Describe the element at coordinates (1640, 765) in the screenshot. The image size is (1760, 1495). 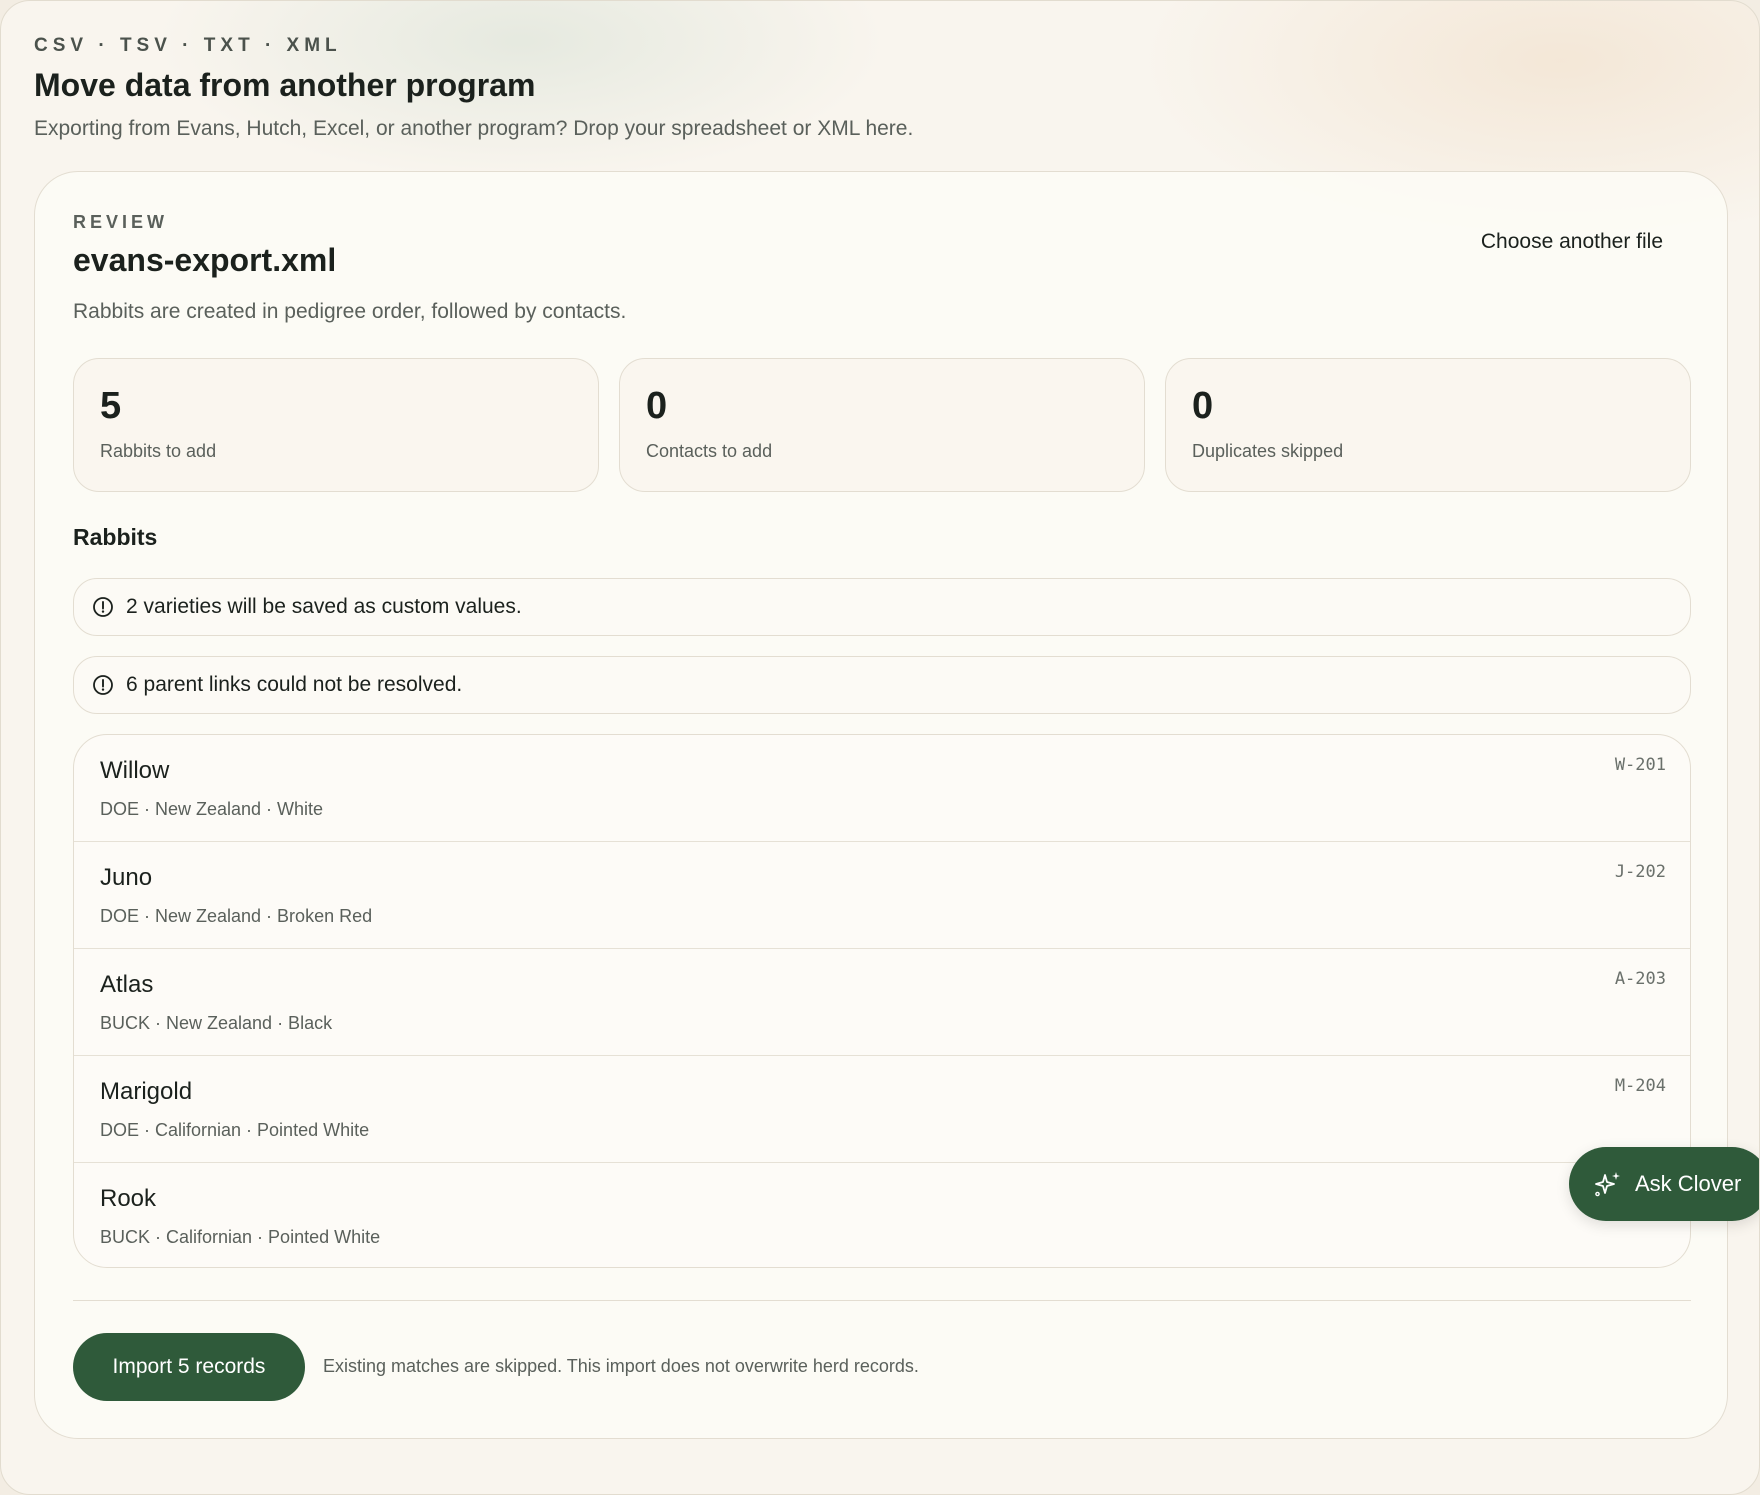
I see `rabbit-tag: W-201` at that location.